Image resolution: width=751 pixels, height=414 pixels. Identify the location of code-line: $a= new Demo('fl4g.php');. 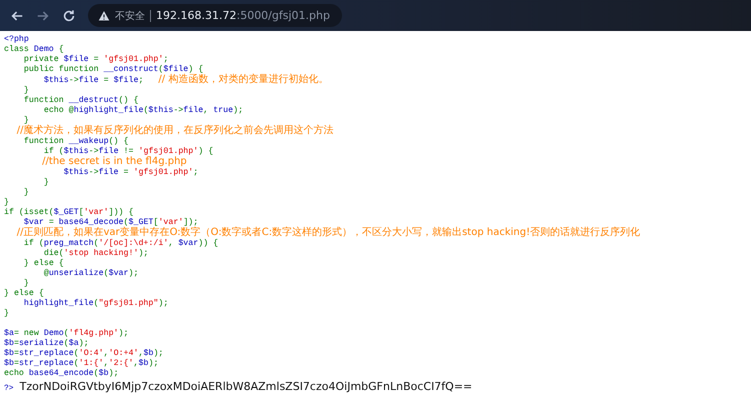
(67, 334).